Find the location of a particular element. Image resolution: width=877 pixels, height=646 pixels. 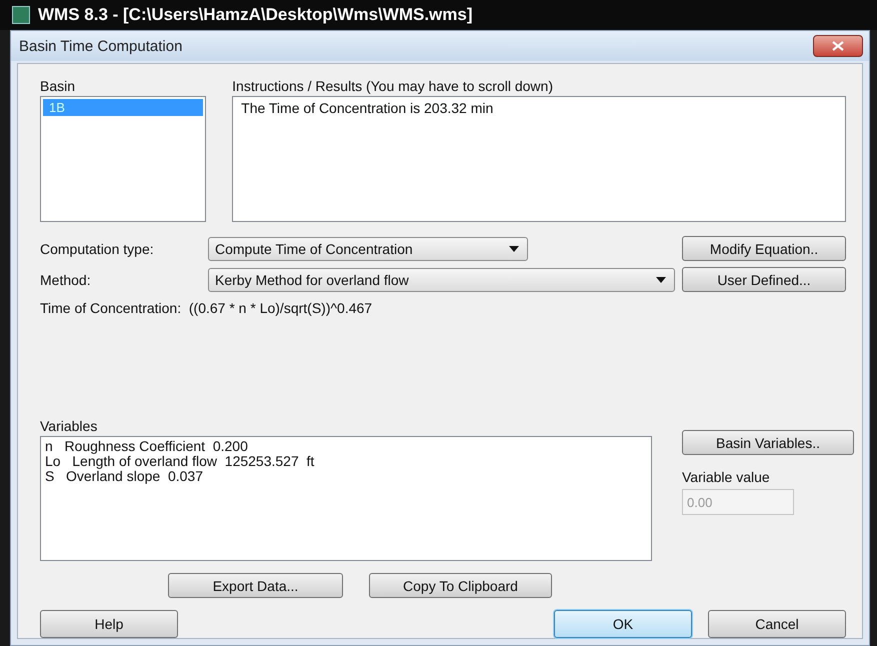

result-line: The Time of Concentration is 203.32 min is located at coordinates (367, 108).